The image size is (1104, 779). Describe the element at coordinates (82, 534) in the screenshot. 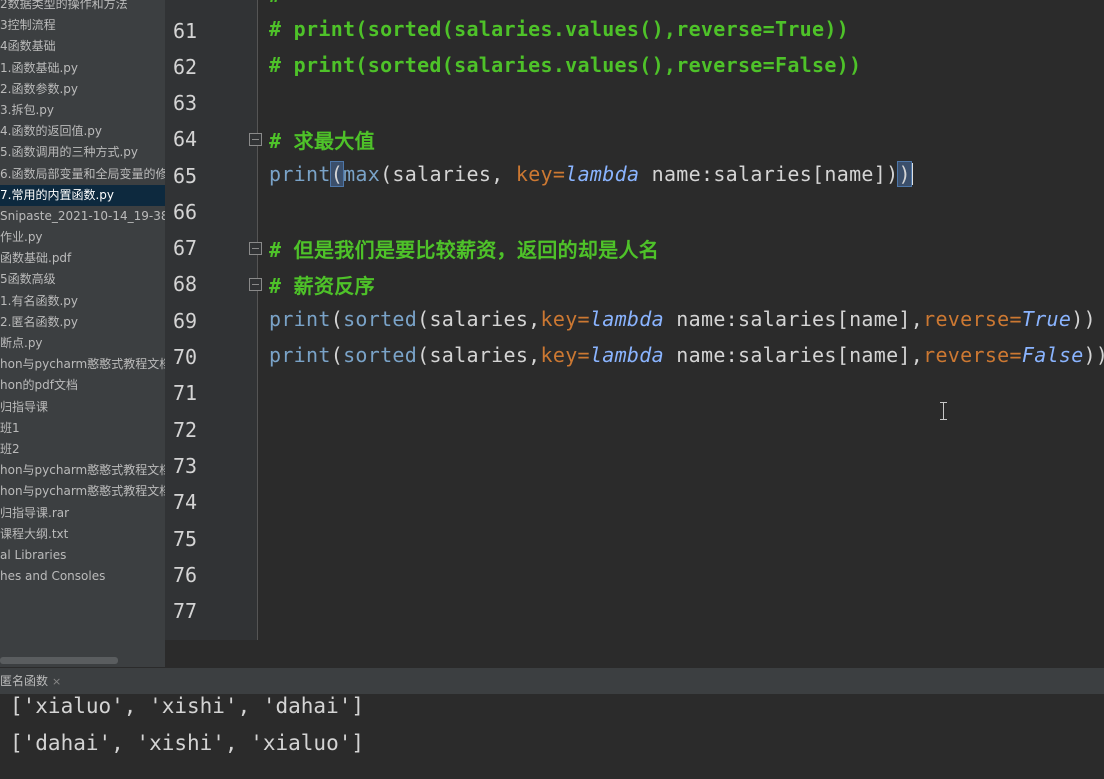

I see `tree-item: 课程大纲.txt` at that location.